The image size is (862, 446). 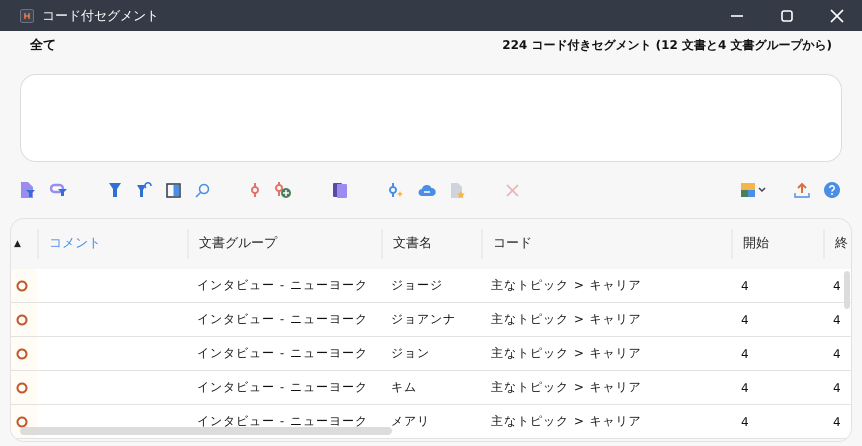 I want to click on copy-icon, so click(x=340, y=190).